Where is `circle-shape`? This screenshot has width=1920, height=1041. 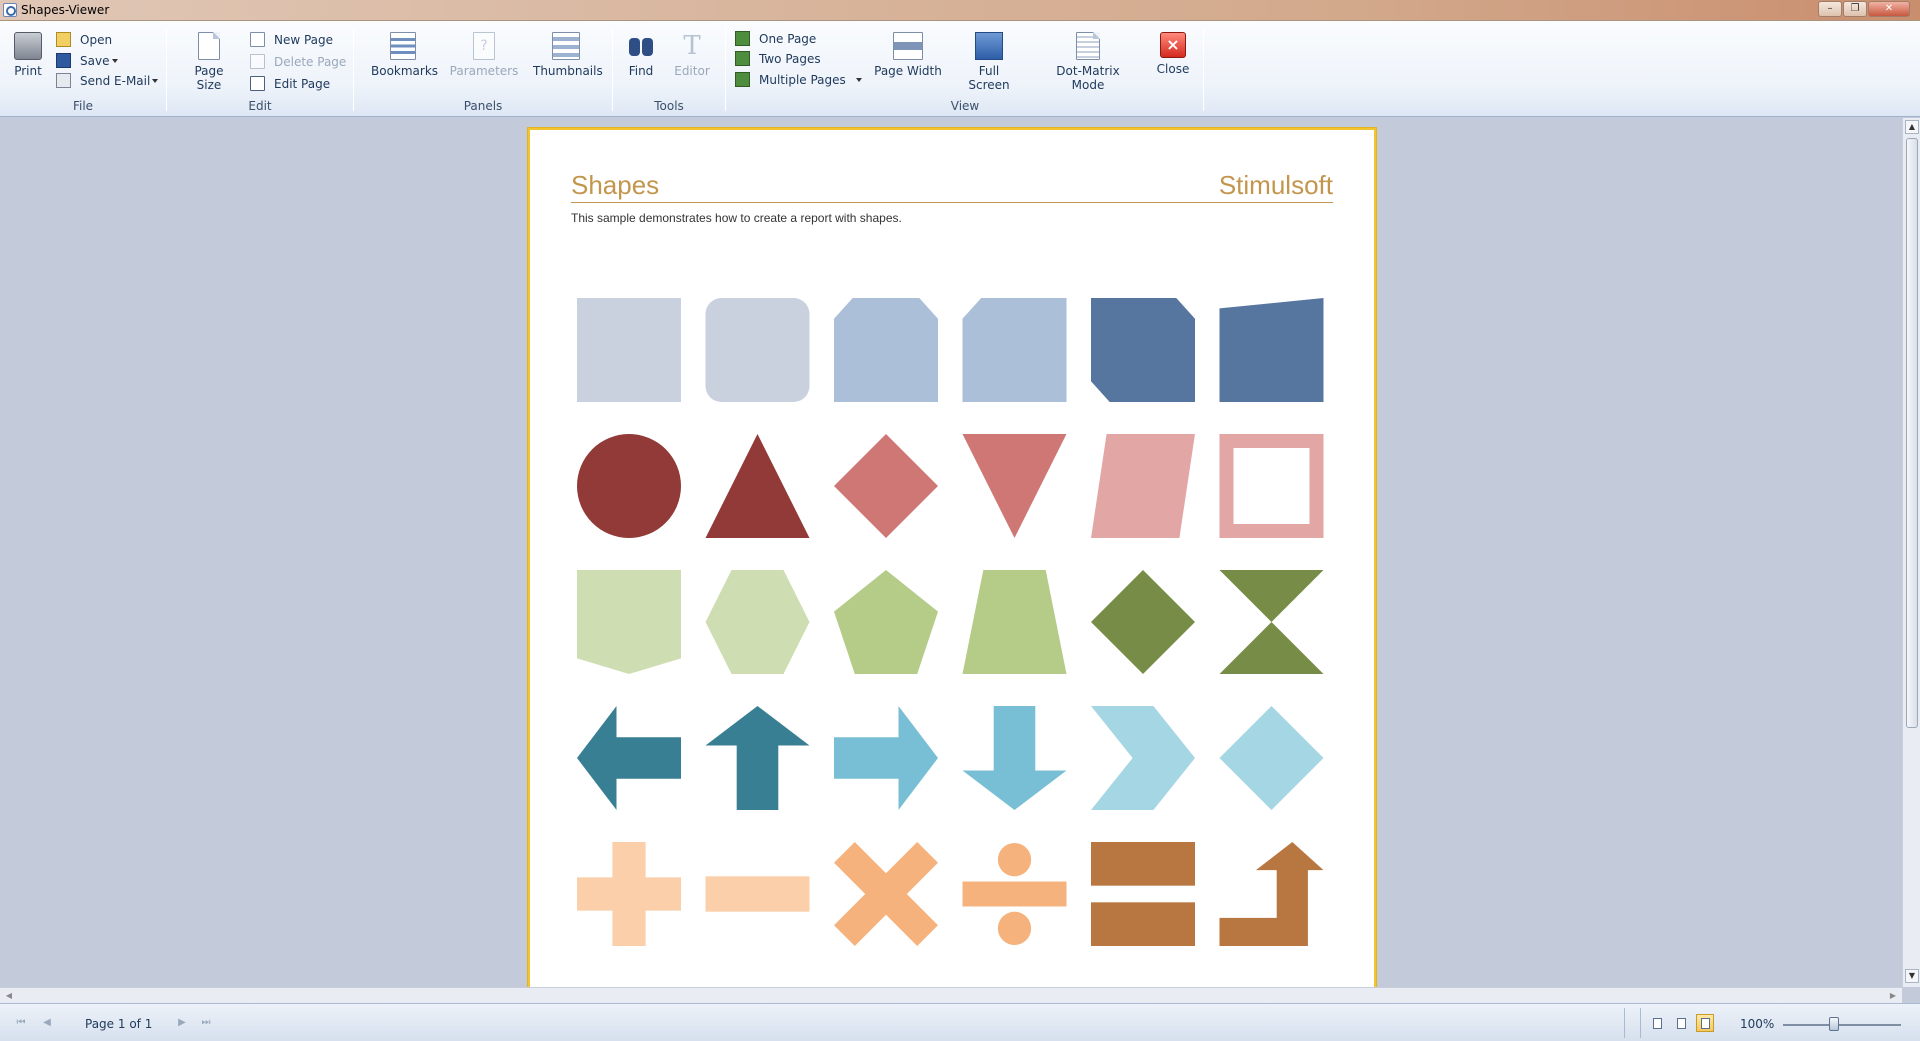
circle-shape is located at coordinates (629, 486).